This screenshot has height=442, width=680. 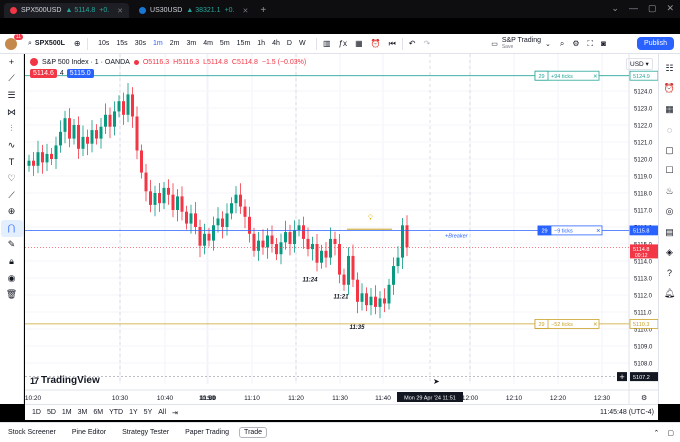 I want to click on tab-pine-editor: Pine Editor, so click(x=89, y=432).